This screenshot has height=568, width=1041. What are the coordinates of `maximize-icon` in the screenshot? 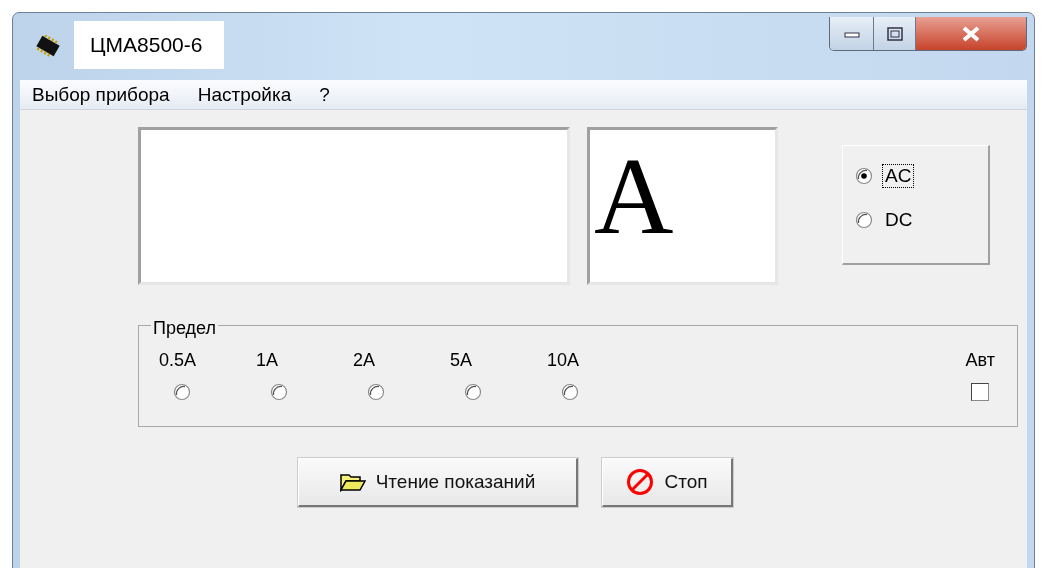 It's located at (894, 33).